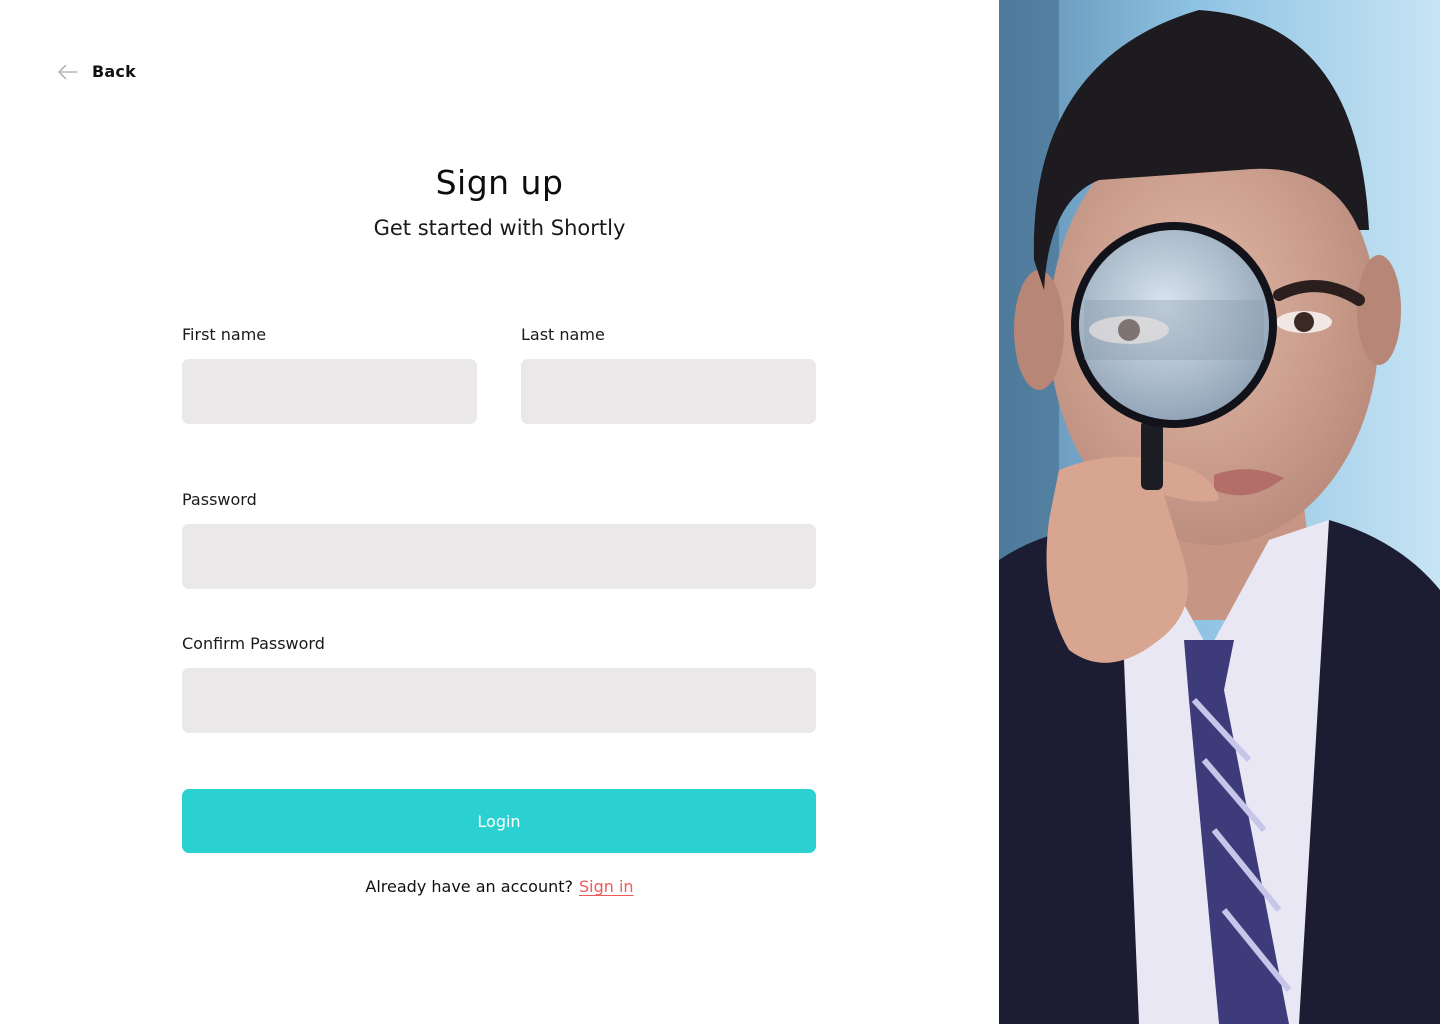 This screenshot has width=1440, height=1024. What do you see at coordinates (253, 643) in the screenshot?
I see `confirm-password-label: Confirm Password` at bounding box center [253, 643].